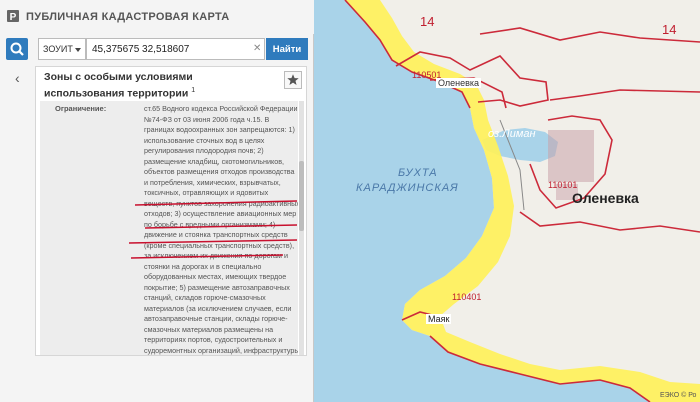 The image size is (700, 402). Describe the element at coordinates (678, 395) in the screenshot. I see `map-copyright: ЕЭКО © Ро` at that location.